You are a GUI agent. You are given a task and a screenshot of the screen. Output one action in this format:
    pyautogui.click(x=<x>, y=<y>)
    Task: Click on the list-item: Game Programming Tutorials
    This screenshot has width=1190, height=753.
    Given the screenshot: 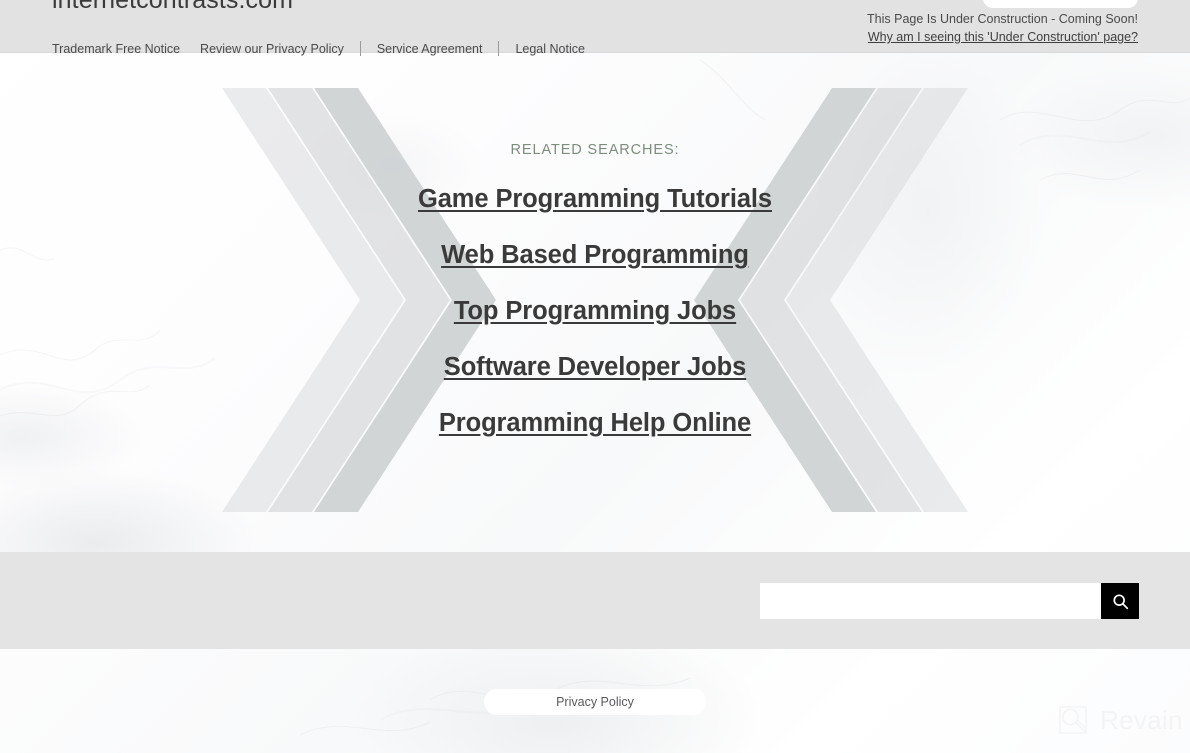 What is the action you would take?
    pyautogui.click(x=595, y=186)
    